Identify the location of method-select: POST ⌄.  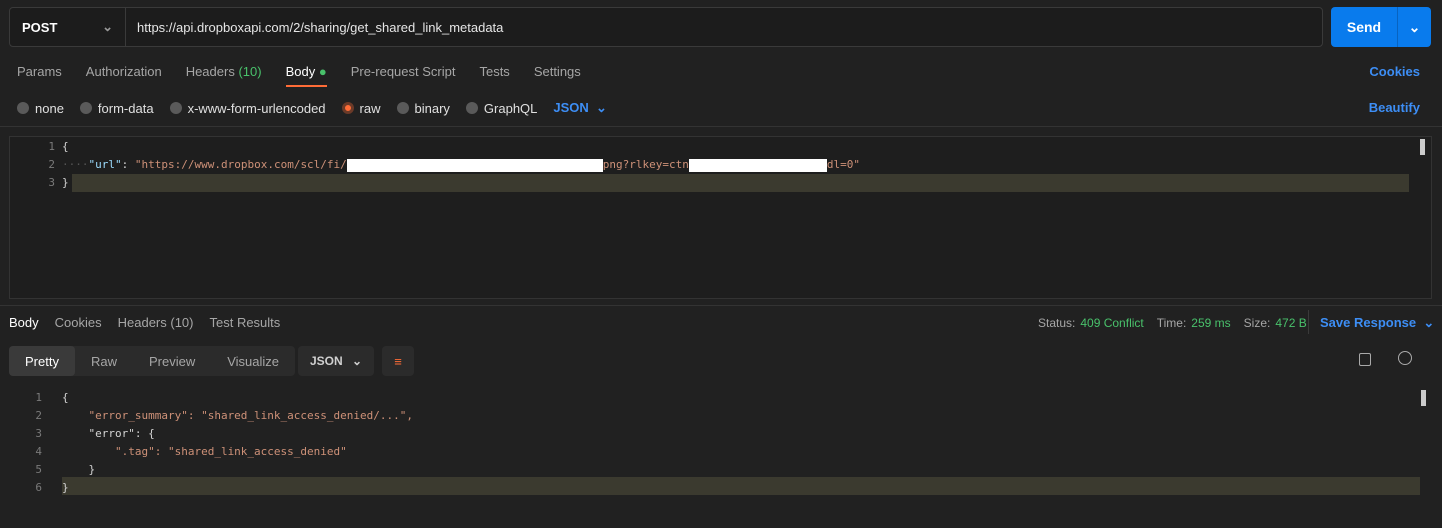
(68, 27).